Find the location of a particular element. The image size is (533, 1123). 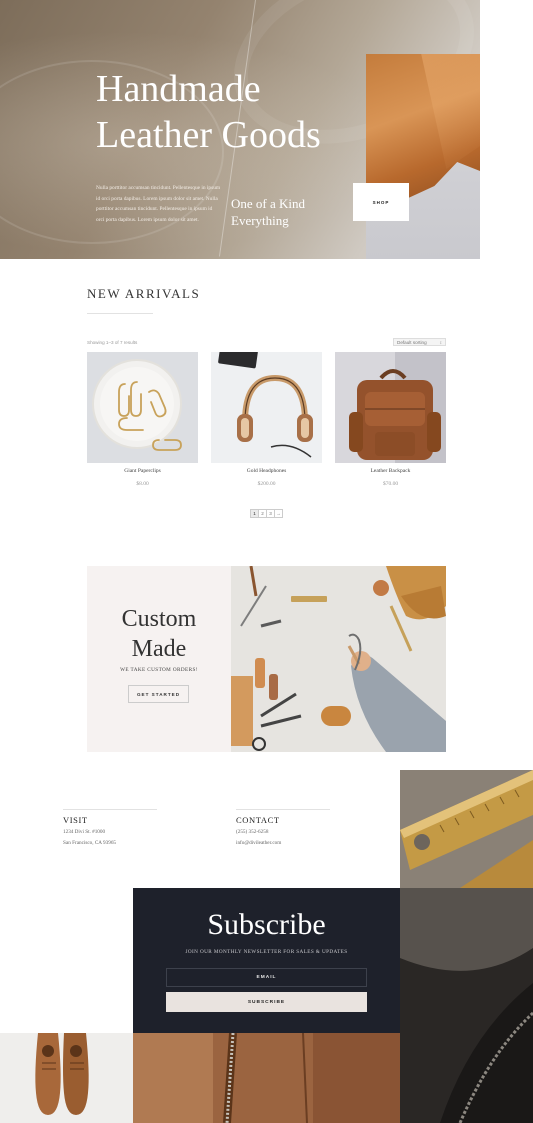

hero-title: Handmade Leather Goods is located at coordinates (231, 112).